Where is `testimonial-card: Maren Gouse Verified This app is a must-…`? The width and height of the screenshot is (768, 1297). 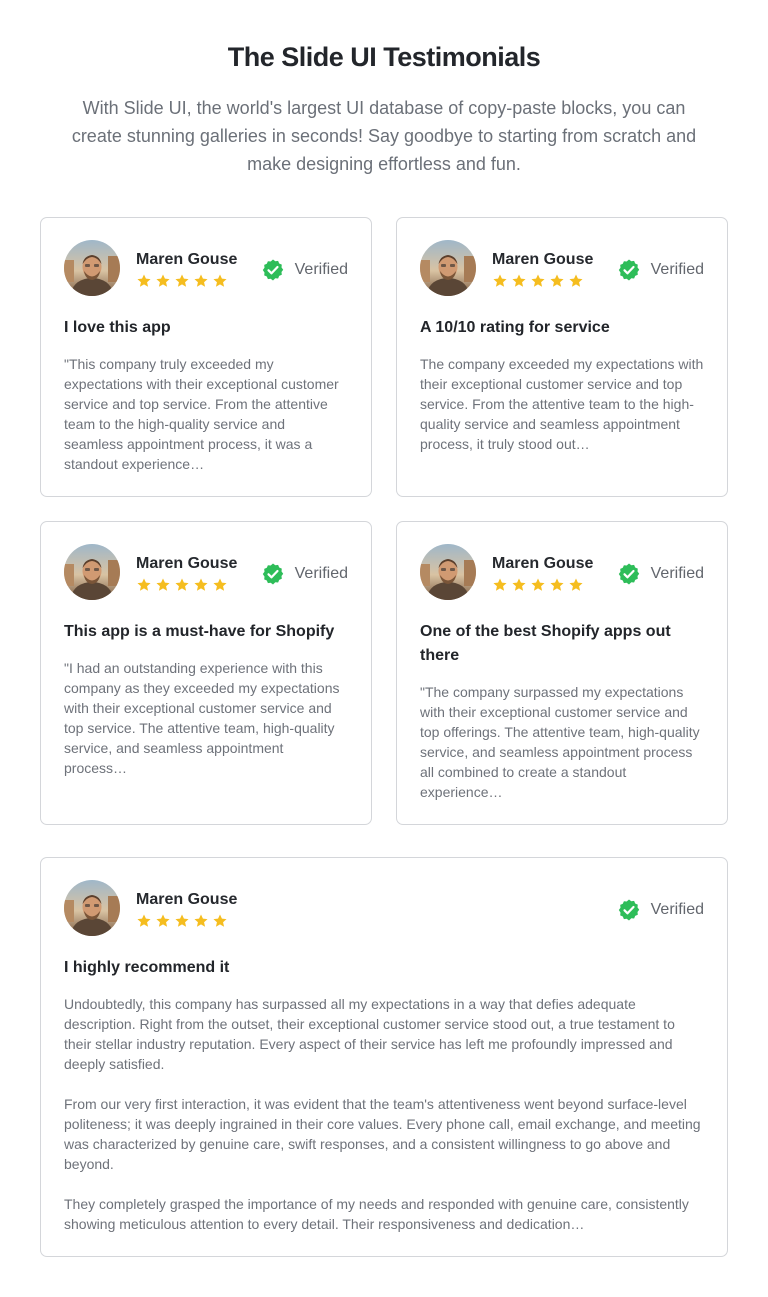 testimonial-card: Maren Gouse Verified This app is a must-… is located at coordinates (206, 673).